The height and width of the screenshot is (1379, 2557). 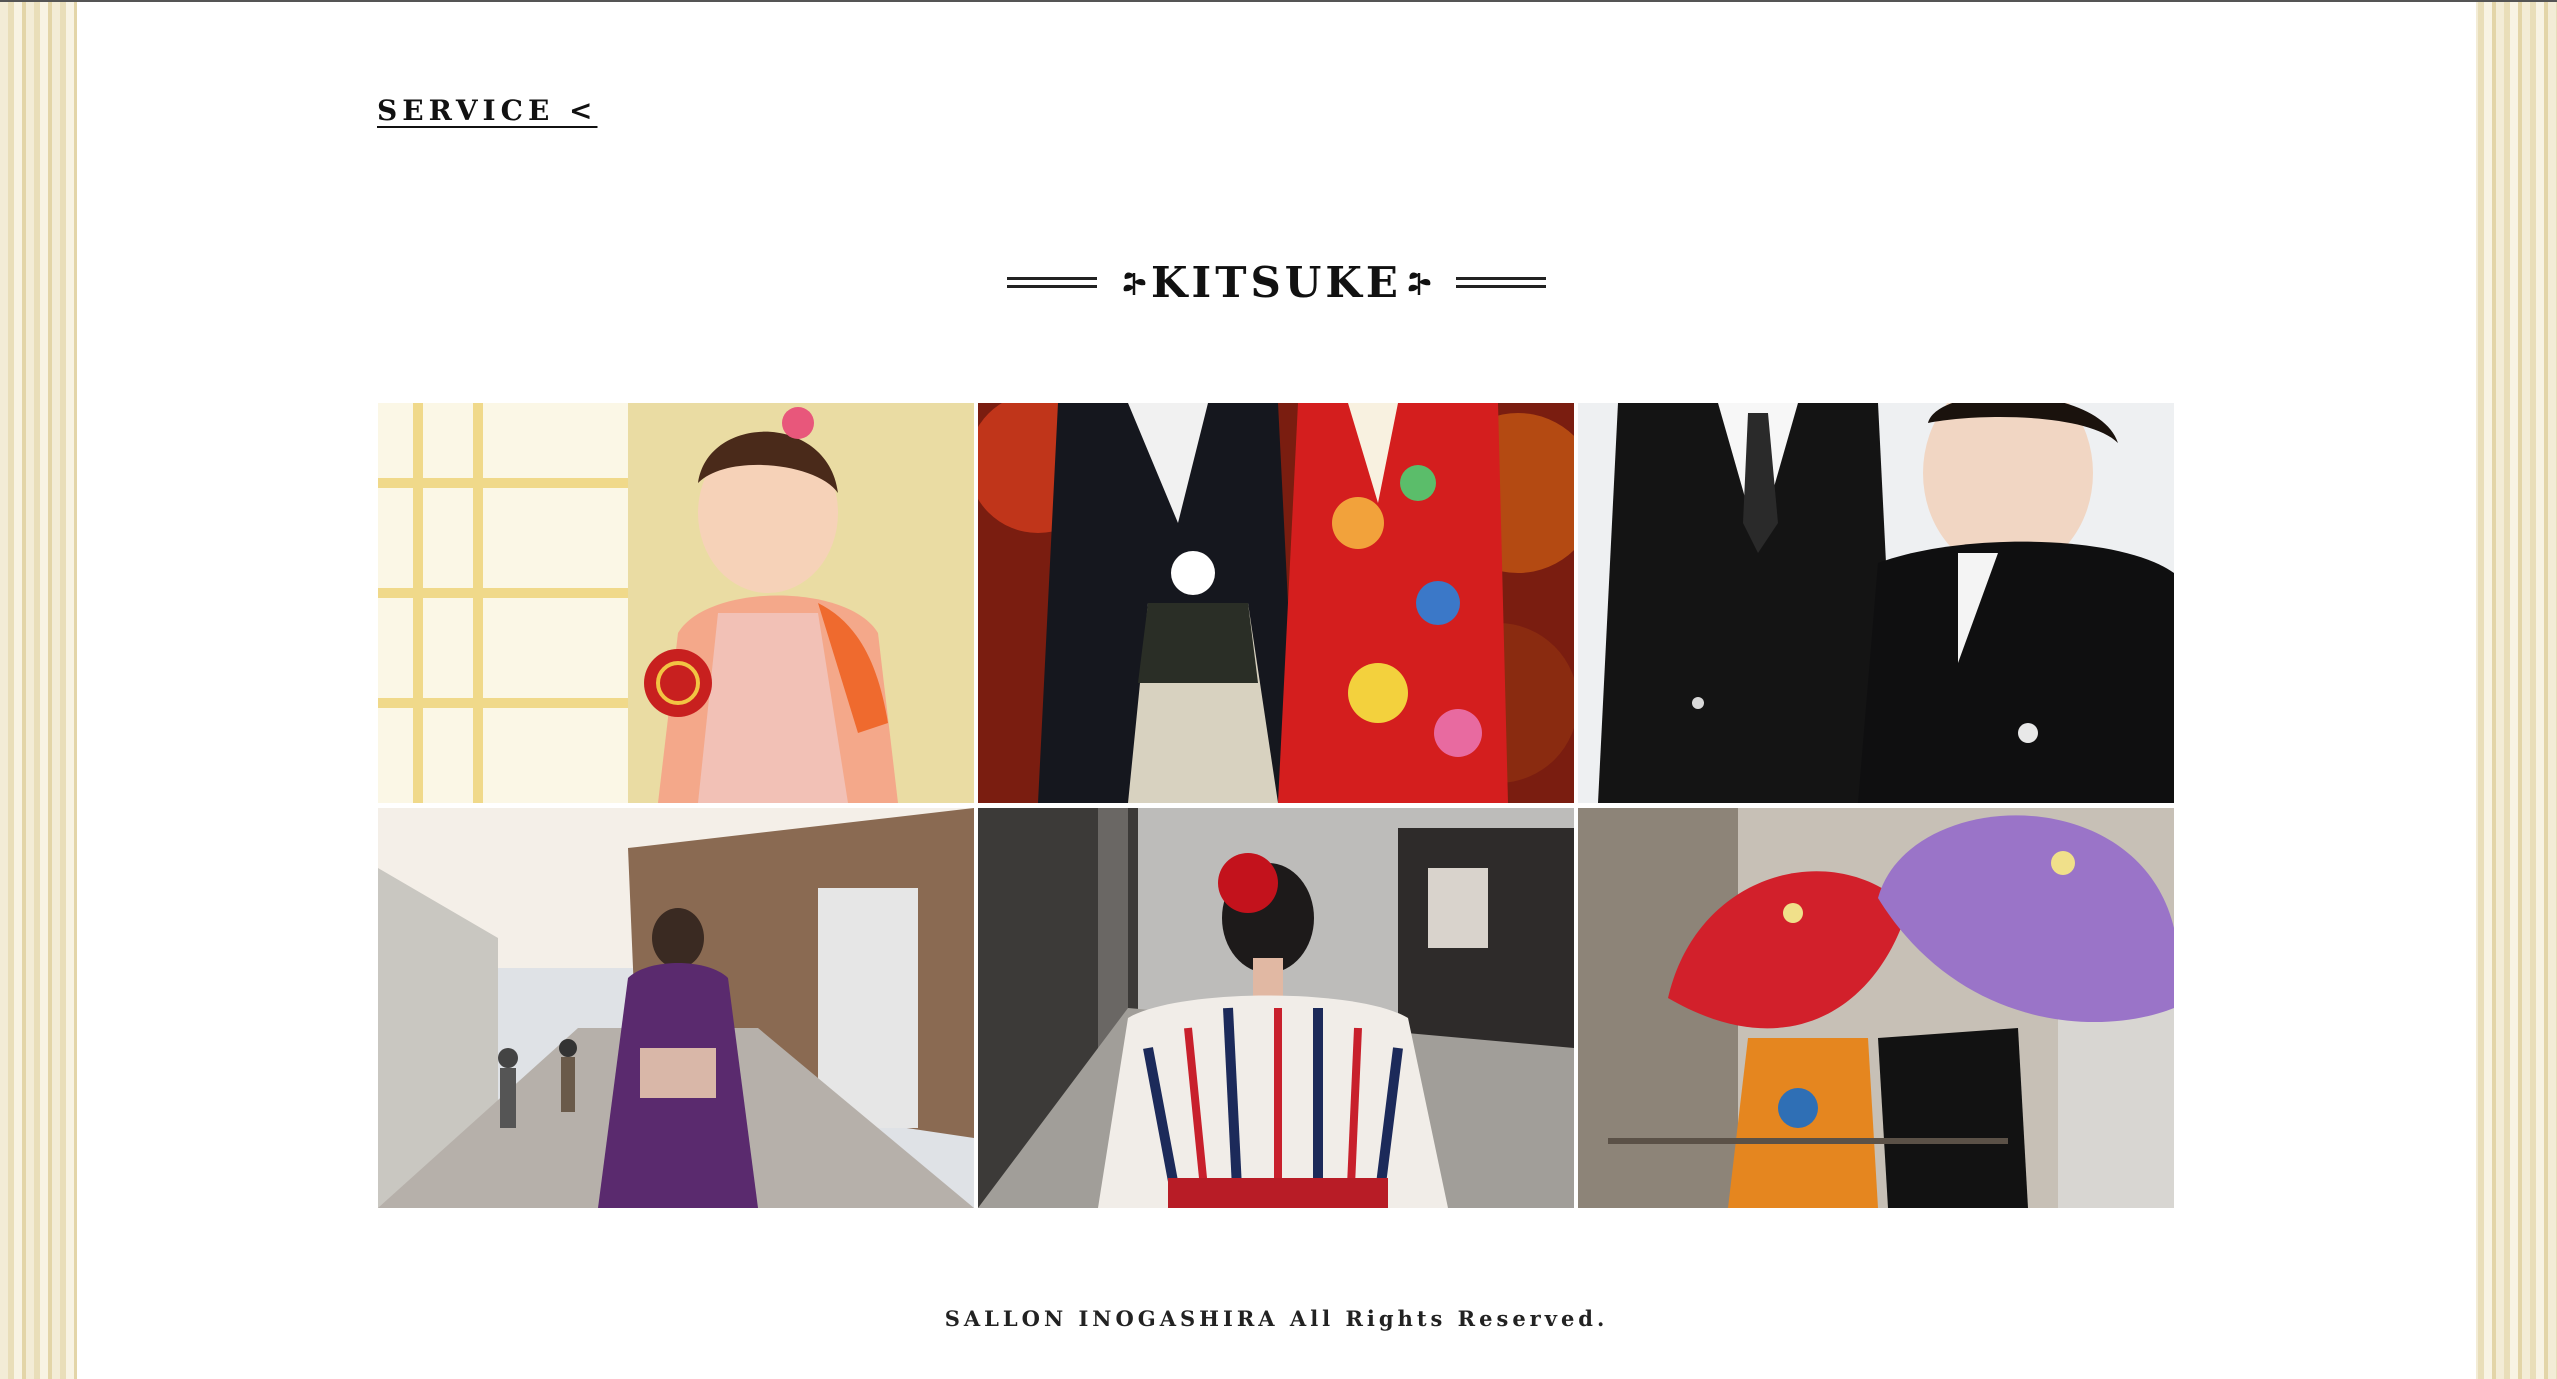 I want to click on heading-right-rule, so click(x=1500, y=282).